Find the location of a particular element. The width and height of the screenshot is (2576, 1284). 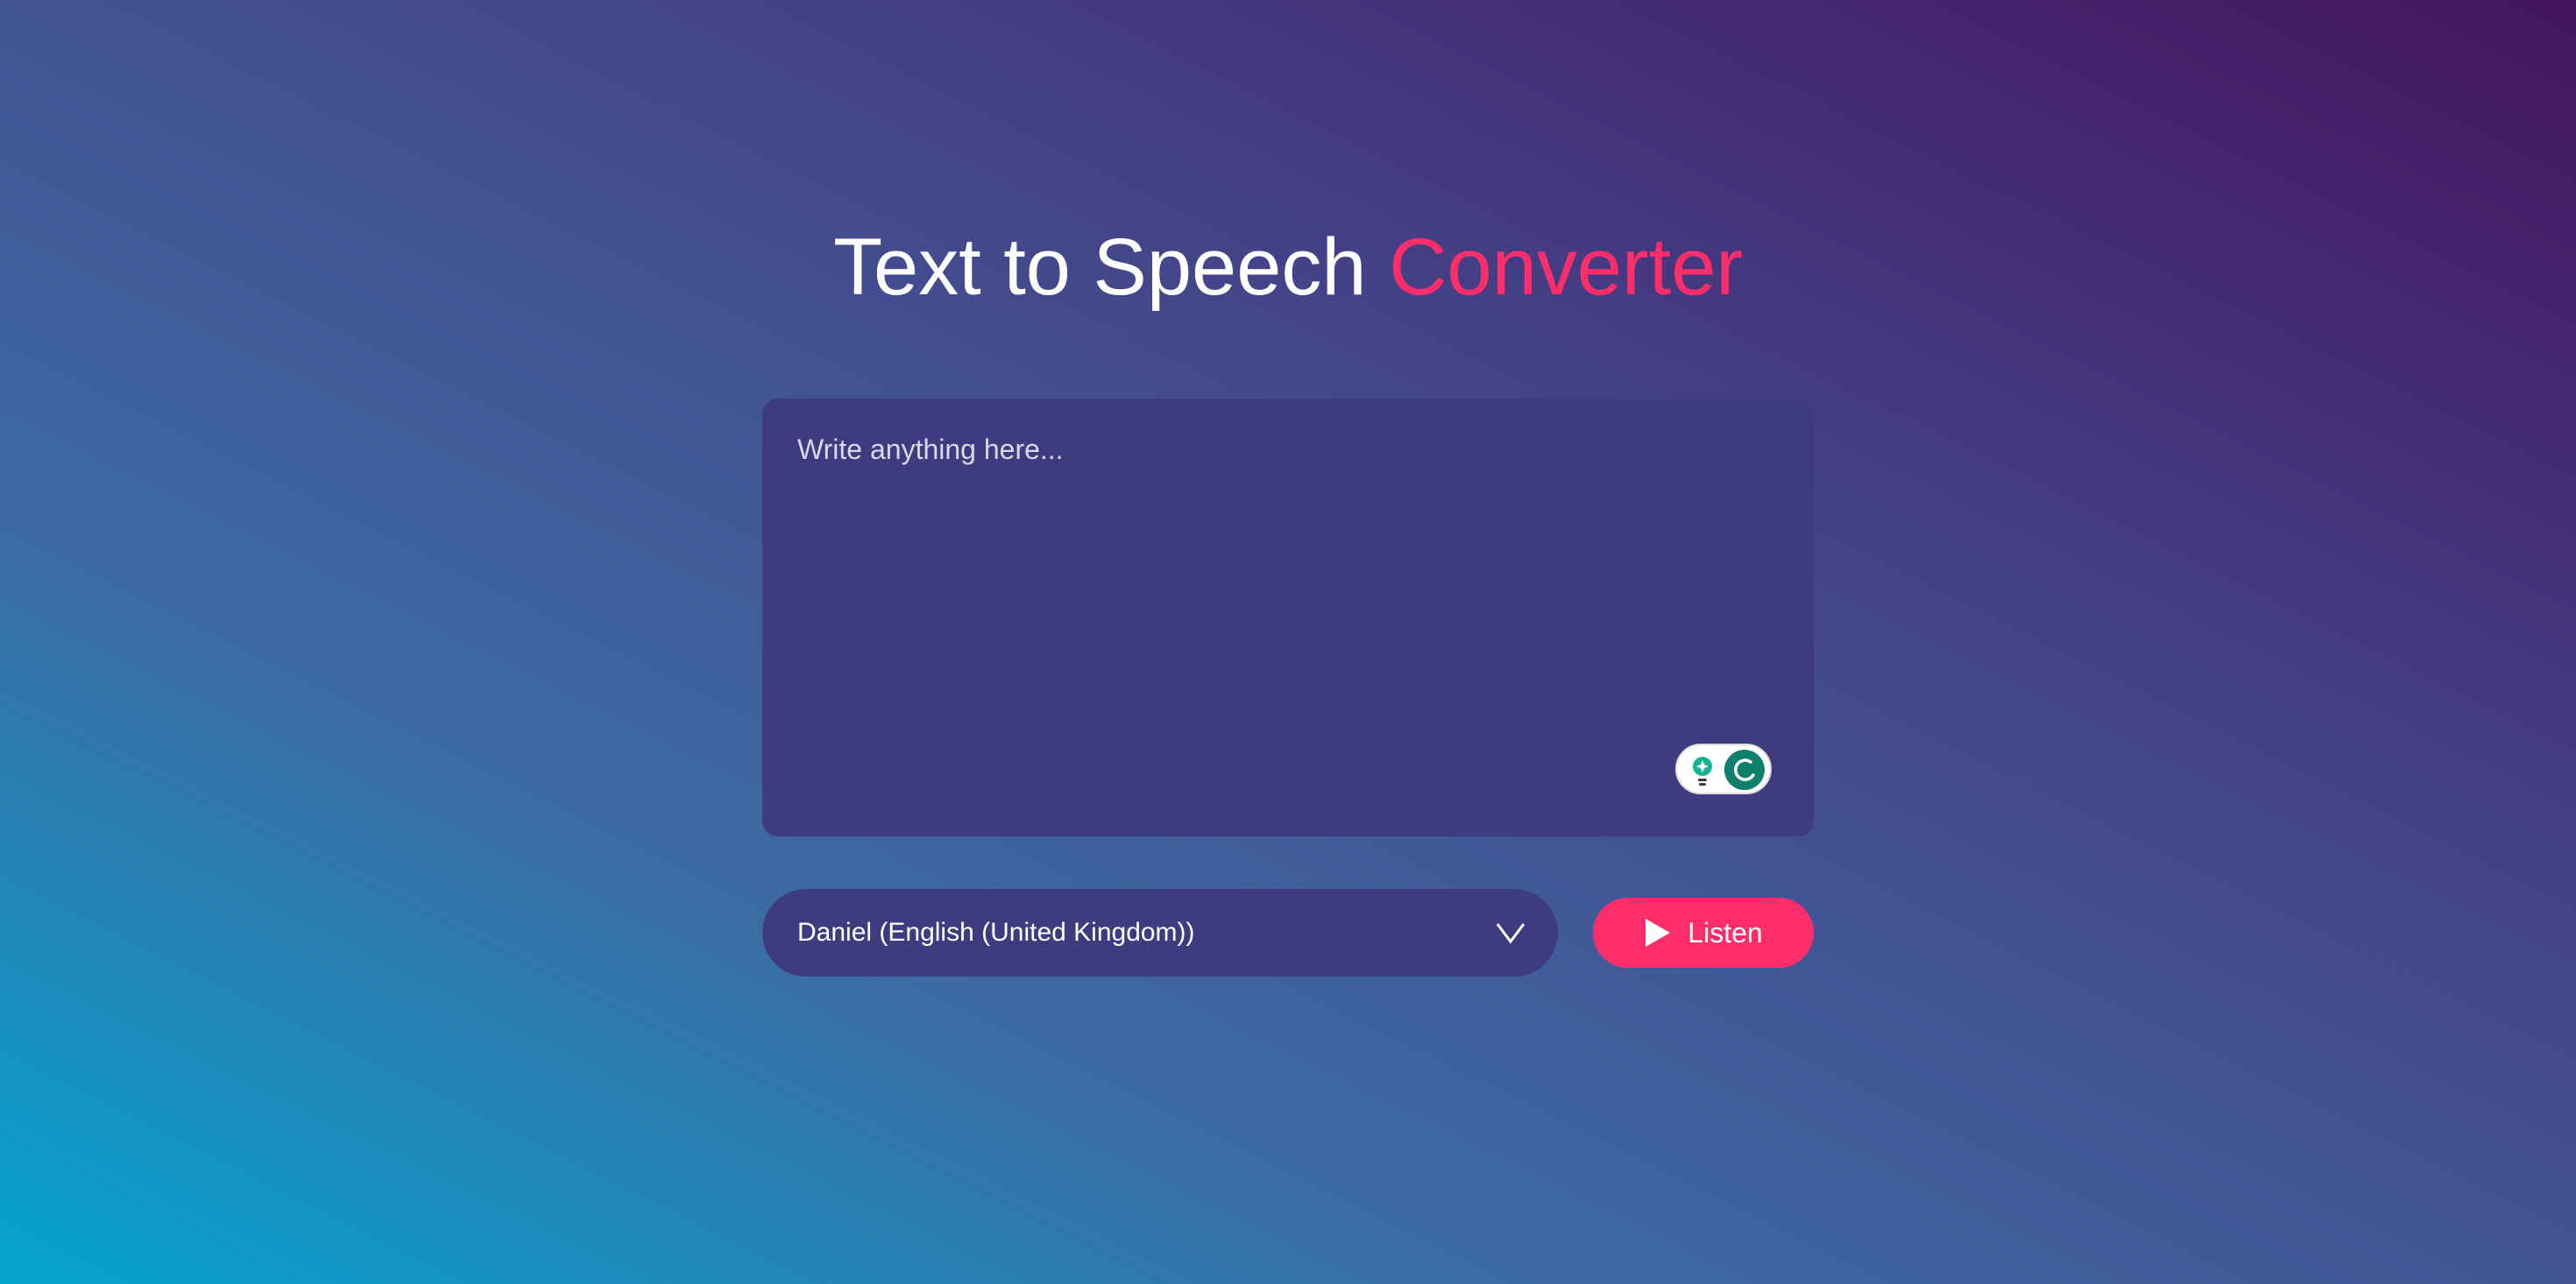

voice-select: Daniel (English (United Kingdom)) is located at coordinates (1160, 933).